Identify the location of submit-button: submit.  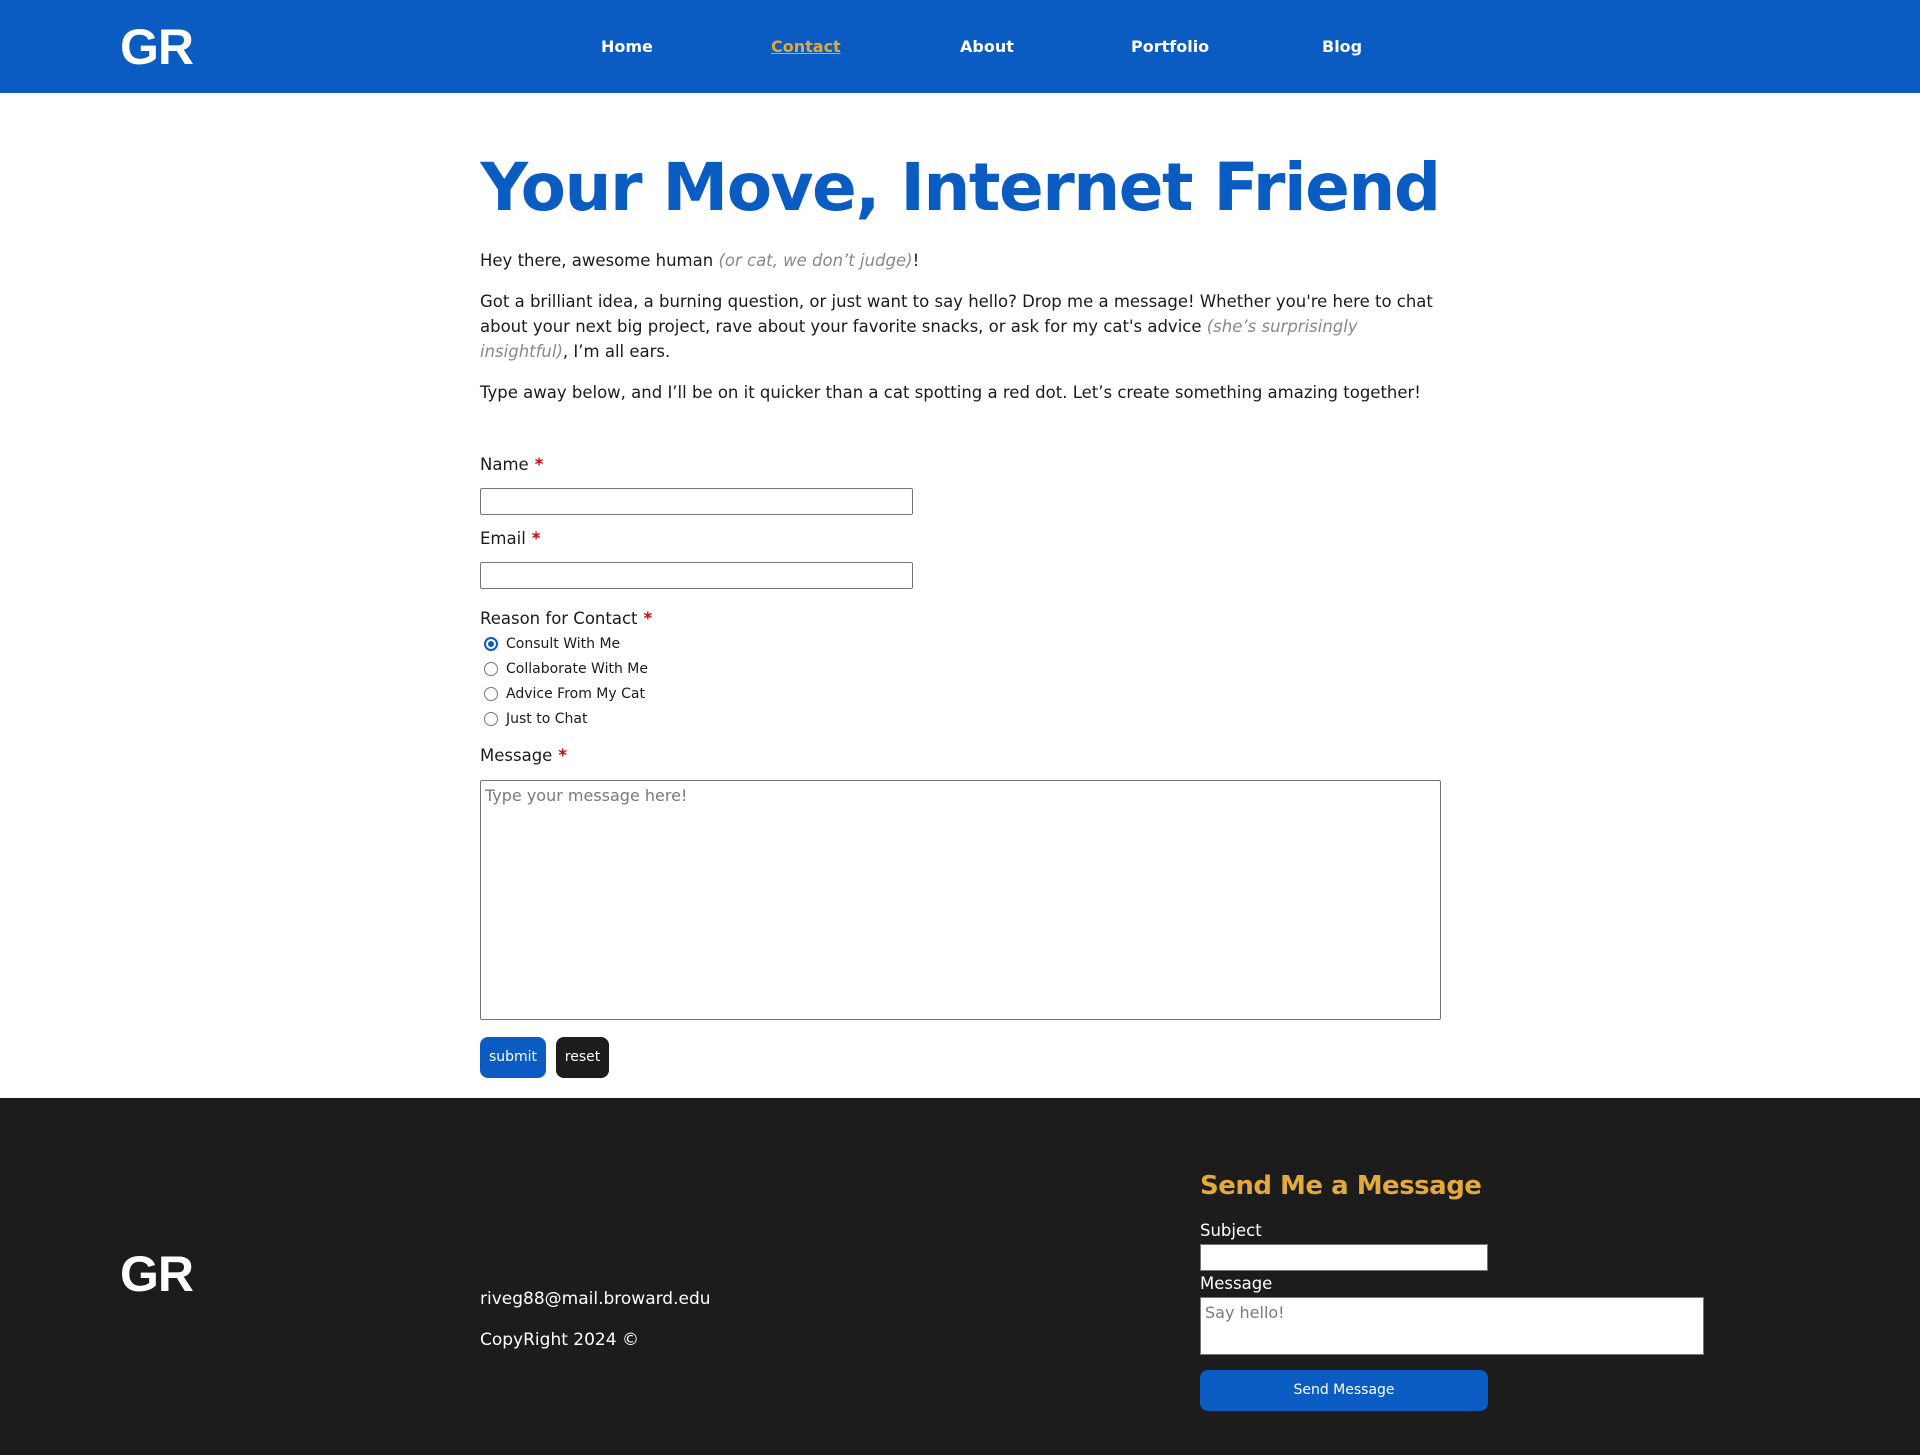
(513, 1057).